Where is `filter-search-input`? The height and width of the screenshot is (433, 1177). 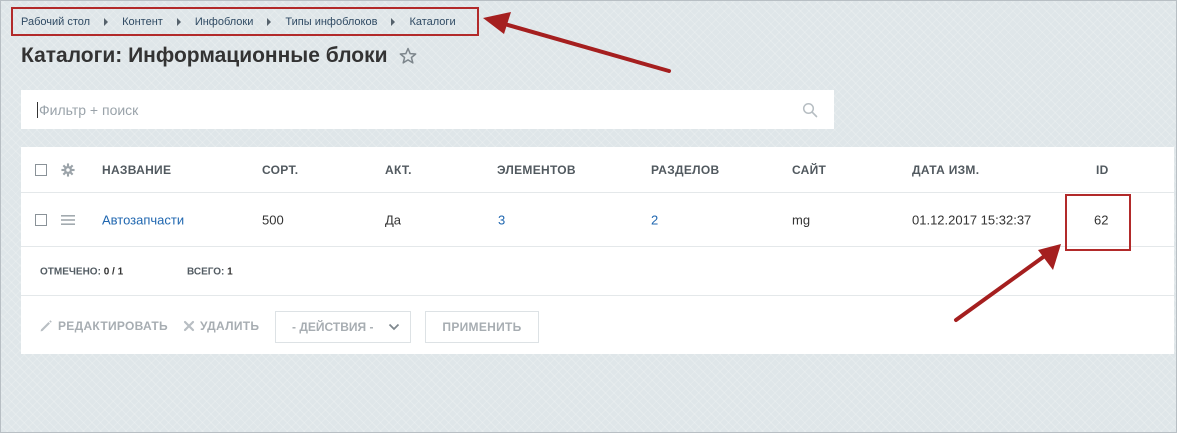
filter-search-input is located at coordinates (420, 109).